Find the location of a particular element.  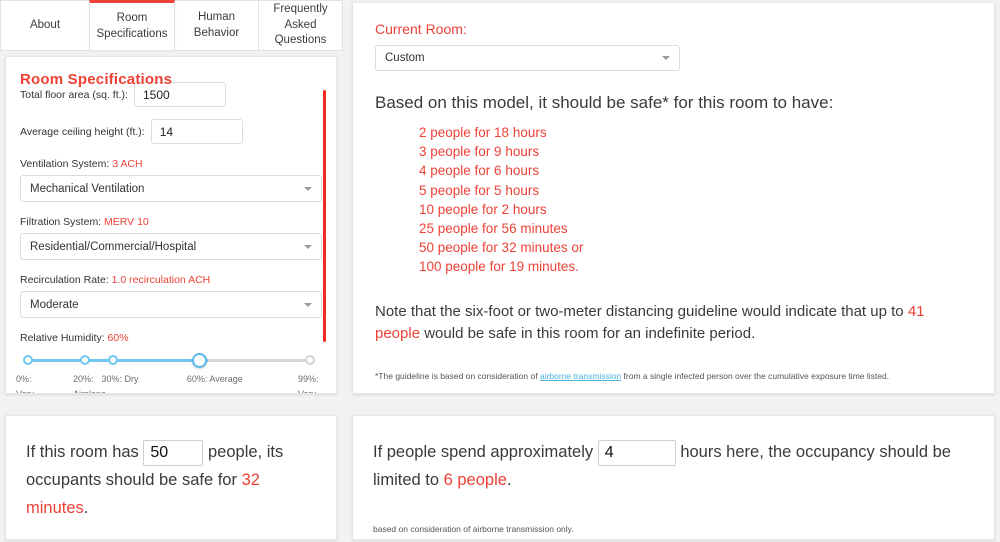

current-room-select: Custom is located at coordinates (527, 58).